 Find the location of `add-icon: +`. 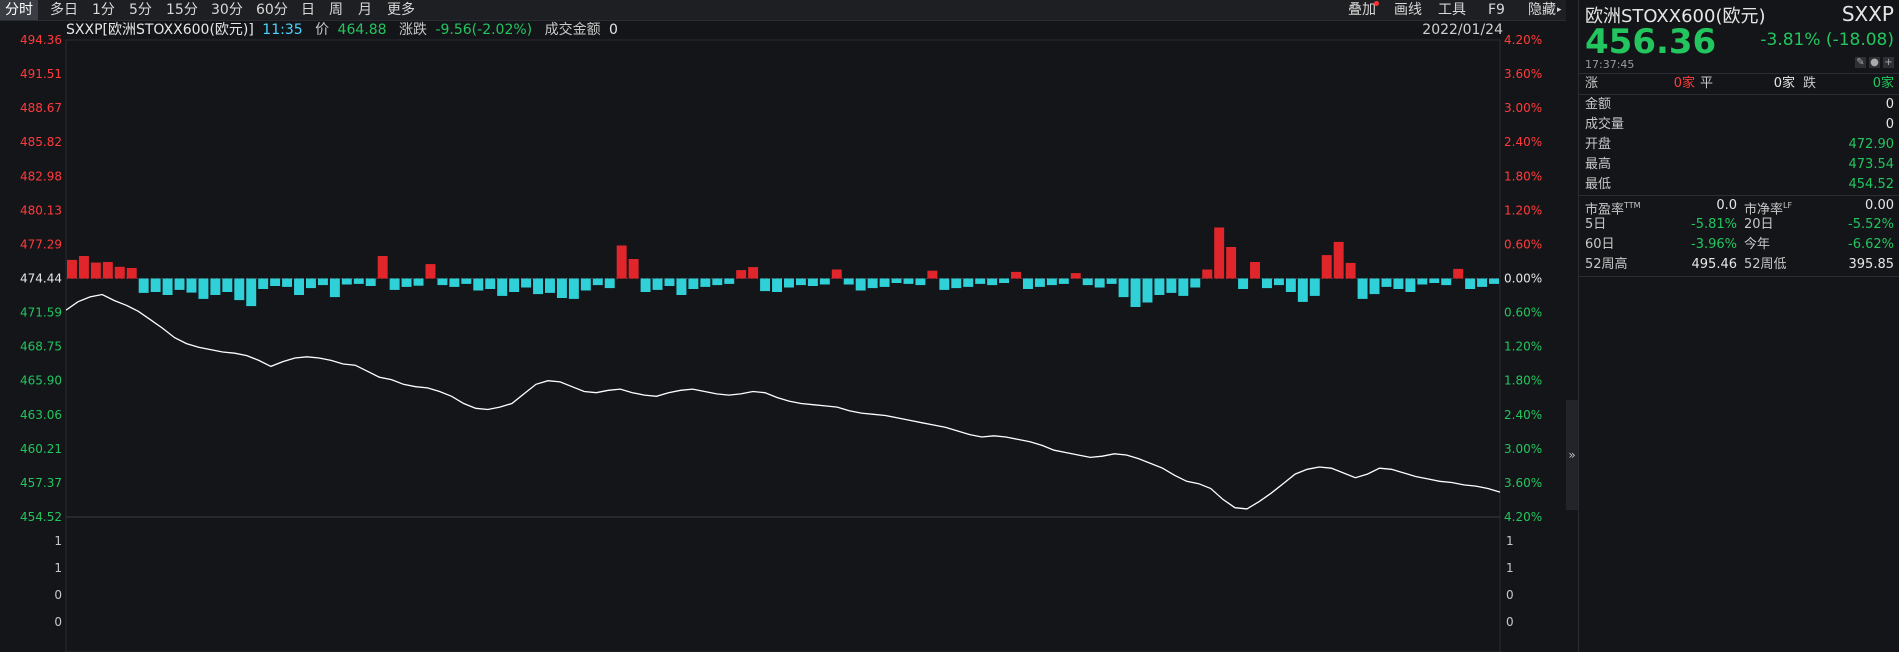

add-icon: + is located at coordinates (1888, 62).